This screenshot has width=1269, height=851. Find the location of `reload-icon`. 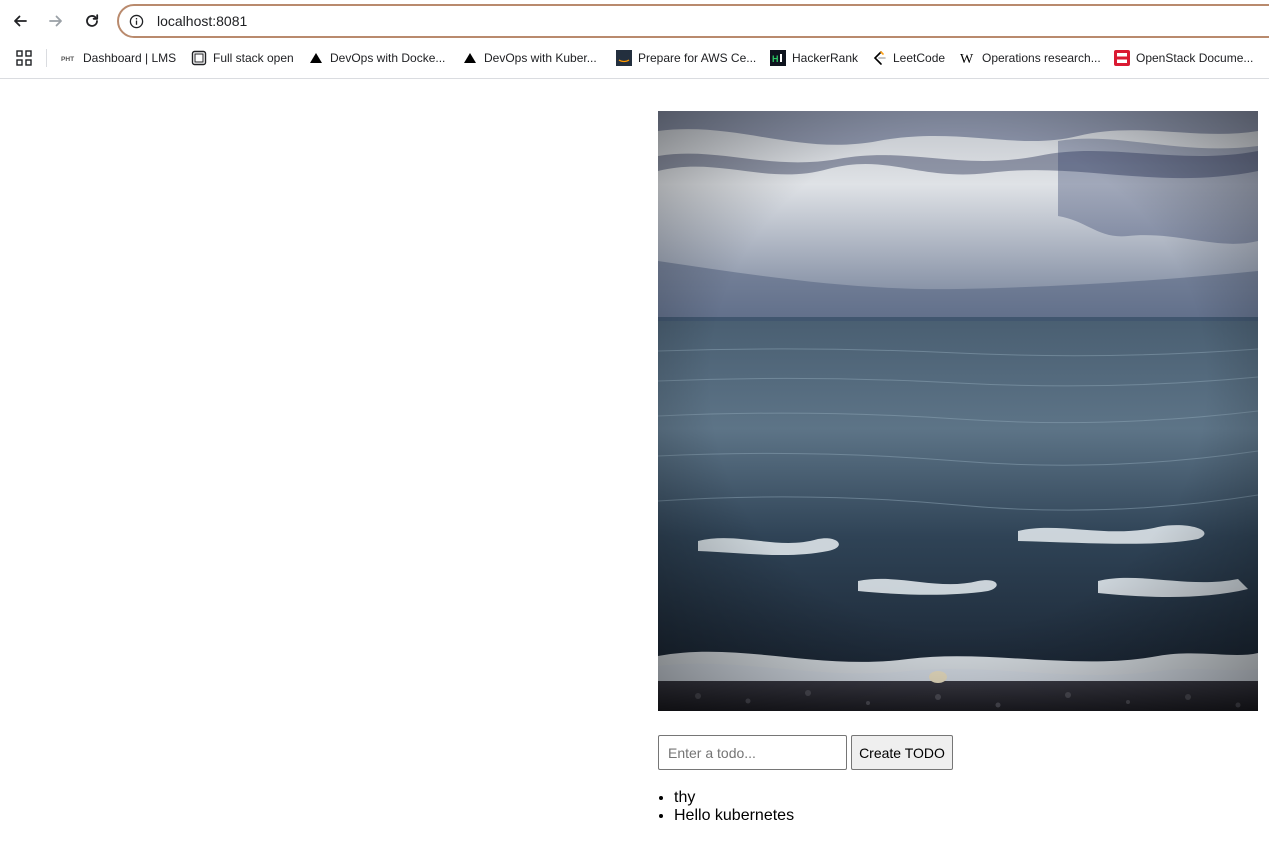

reload-icon is located at coordinates (92, 20).